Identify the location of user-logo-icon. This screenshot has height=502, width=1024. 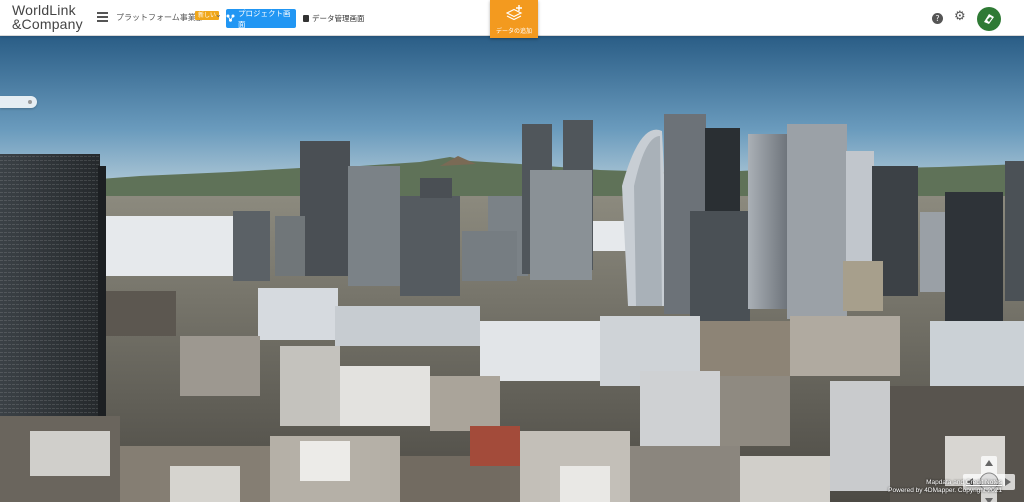
(989, 19).